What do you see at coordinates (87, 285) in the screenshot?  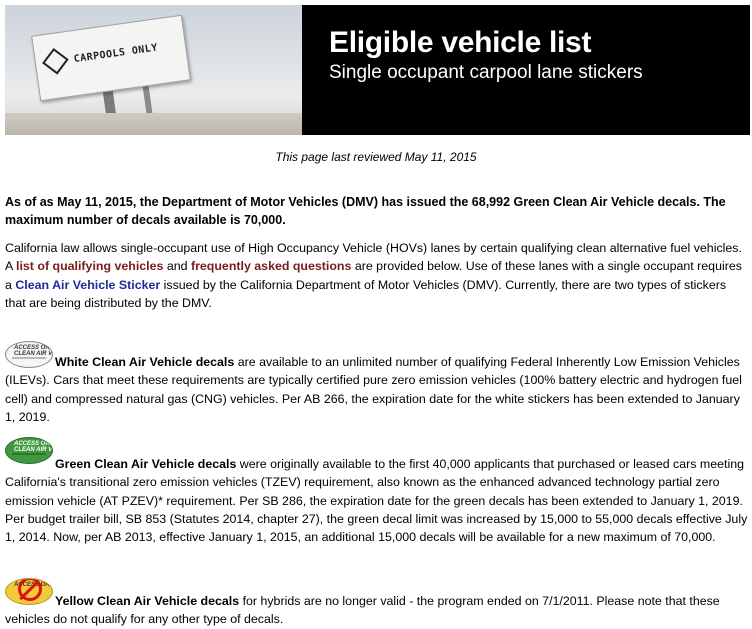 I see `clean-air-sticker-link: Clean Air Vehicle Sticker` at bounding box center [87, 285].